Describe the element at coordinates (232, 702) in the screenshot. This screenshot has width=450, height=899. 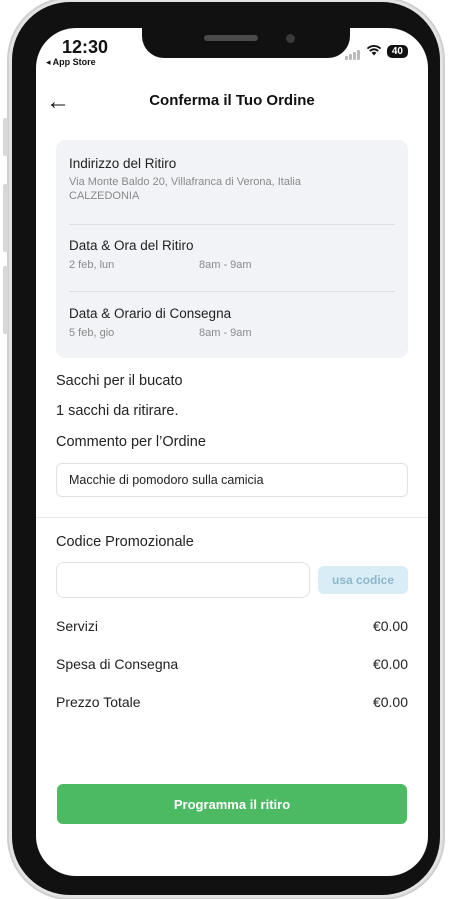
I see `summary-row-total: Prezzo Totale €0.00` at that location.